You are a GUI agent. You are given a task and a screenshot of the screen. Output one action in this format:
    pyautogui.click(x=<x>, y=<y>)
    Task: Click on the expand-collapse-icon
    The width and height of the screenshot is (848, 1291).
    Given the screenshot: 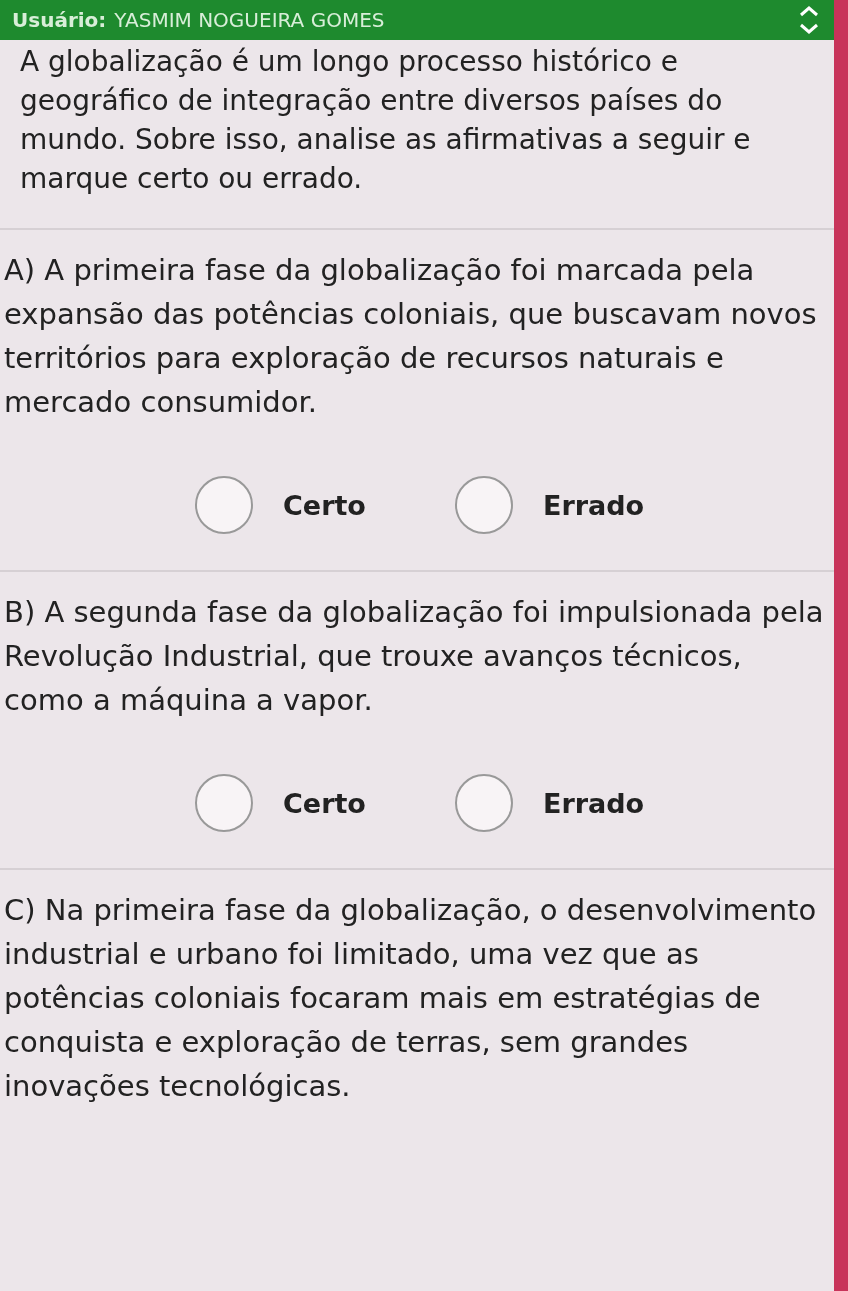 What is the action you would take?
    pyautogui.click(x=809, y=20)
    